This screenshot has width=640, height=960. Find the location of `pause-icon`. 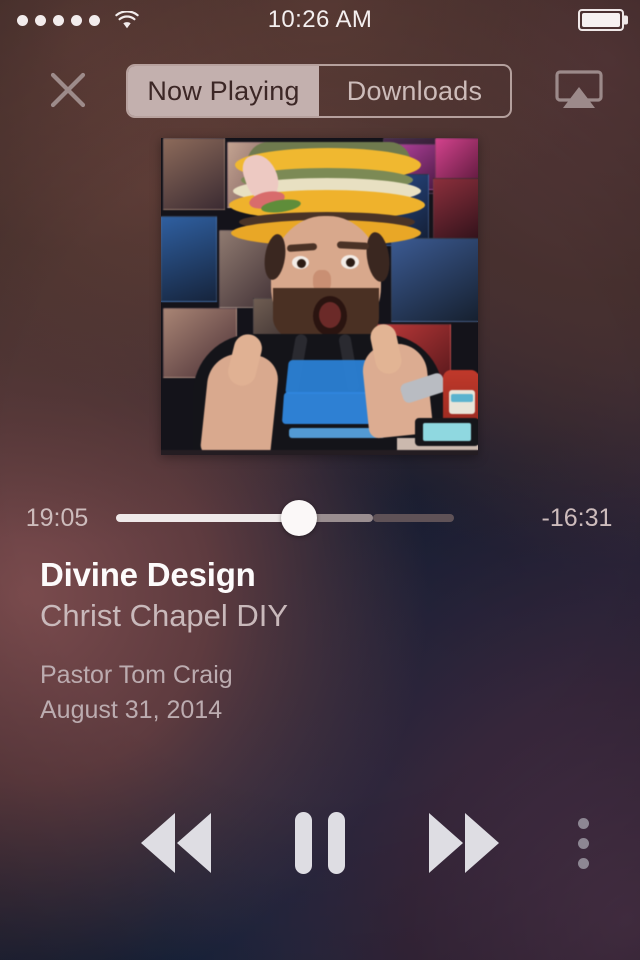

pause-icon is located at coordinates (320, 843).